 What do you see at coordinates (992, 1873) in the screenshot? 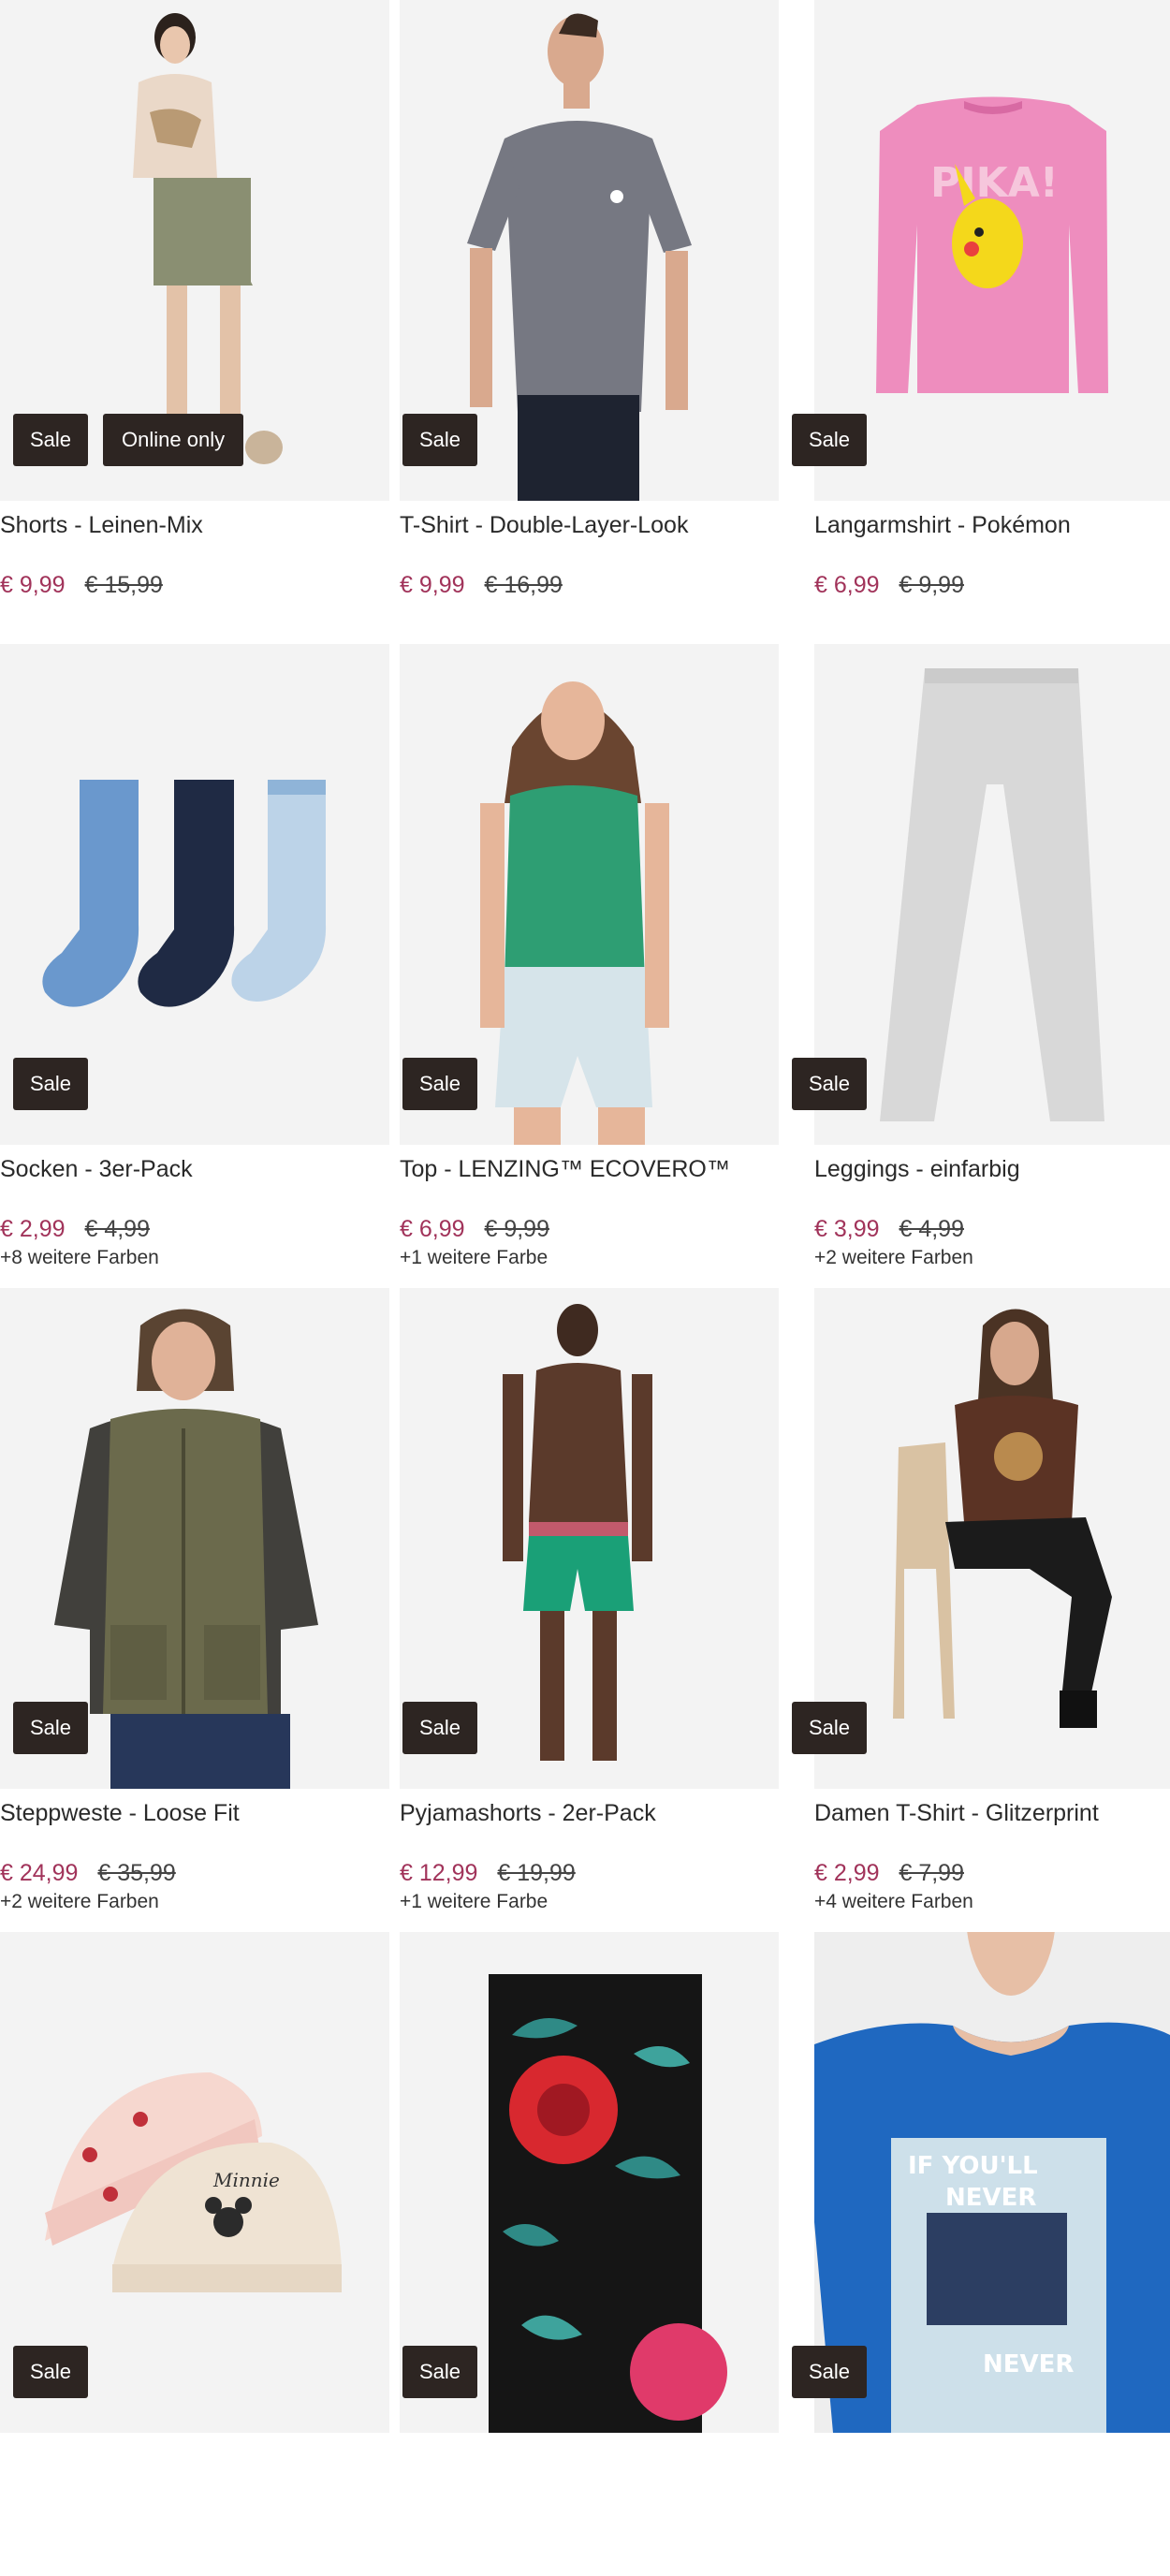
I see `price-row: € 2,99 € 7,99` at bounding box center [992, 1873].